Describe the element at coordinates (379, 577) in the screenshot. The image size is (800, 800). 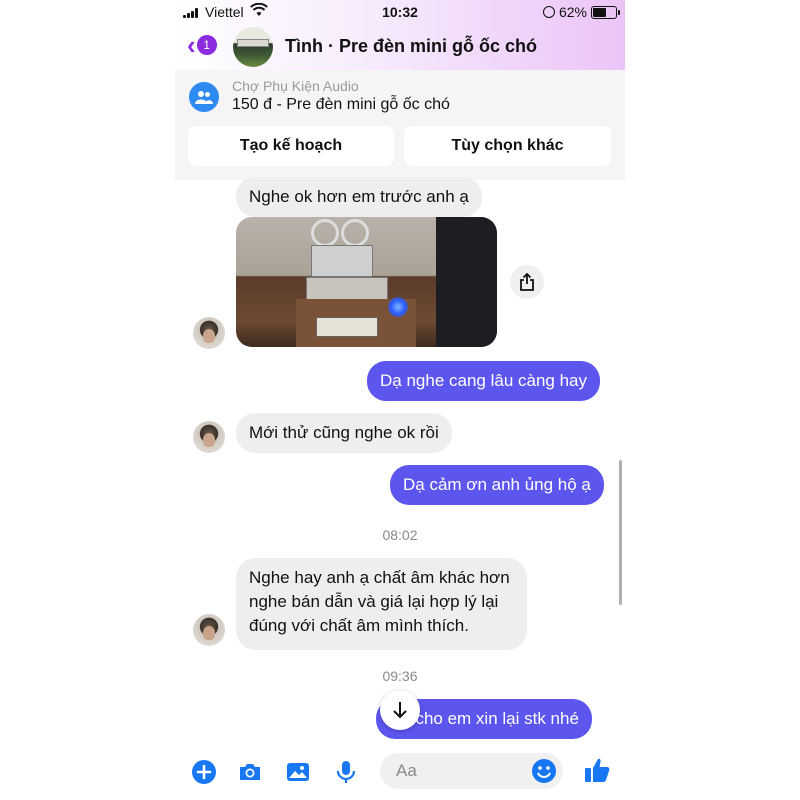
I see `message-line: Nghe hay anh ạ chất âm khác hơn` at that location.